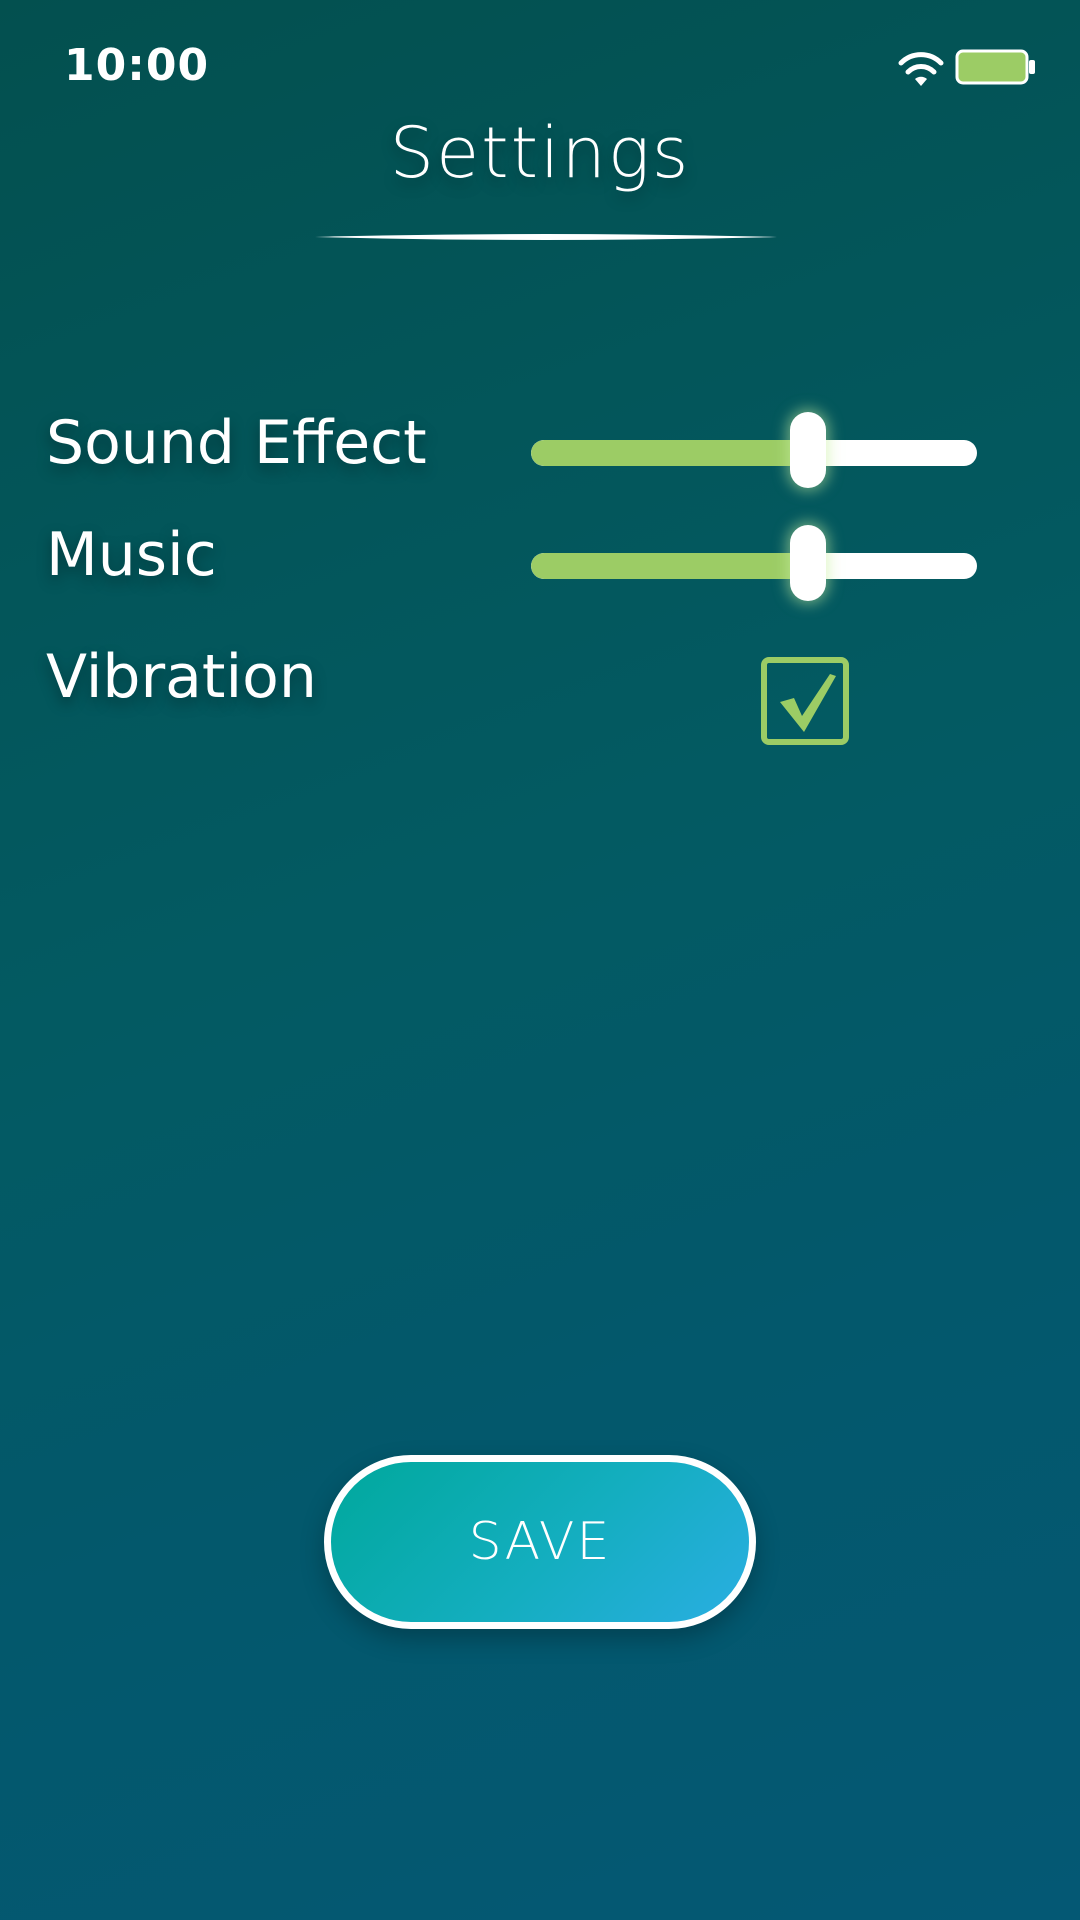 The image size is (1080, 1920). Describe the element at coordinates (181, 677) in the screenshot. I see `vibration-label: Vibration` at that location.